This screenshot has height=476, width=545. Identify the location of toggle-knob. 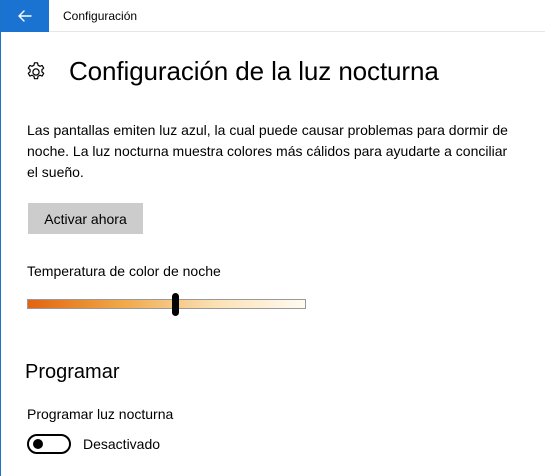
(38, 444).